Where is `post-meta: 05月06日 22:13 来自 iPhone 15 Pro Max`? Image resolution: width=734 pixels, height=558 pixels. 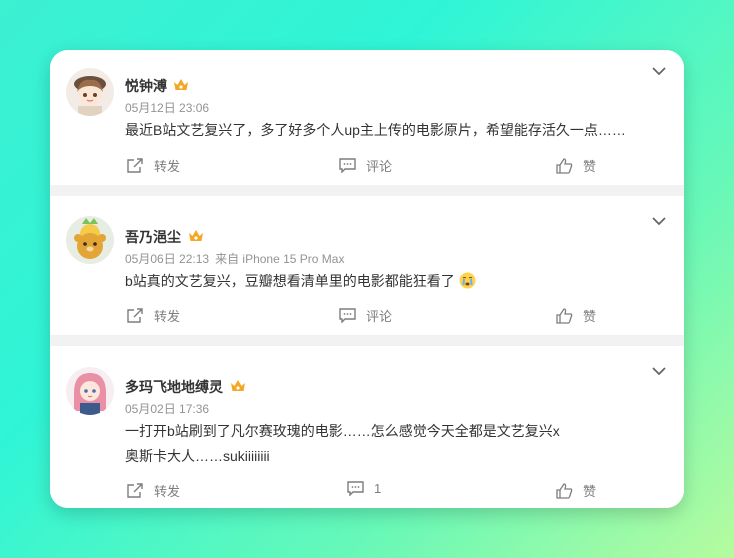
post-meta: 05月06日 22:13 来自 iPhone 15 Pro Max is located at coordinates (237, 258).